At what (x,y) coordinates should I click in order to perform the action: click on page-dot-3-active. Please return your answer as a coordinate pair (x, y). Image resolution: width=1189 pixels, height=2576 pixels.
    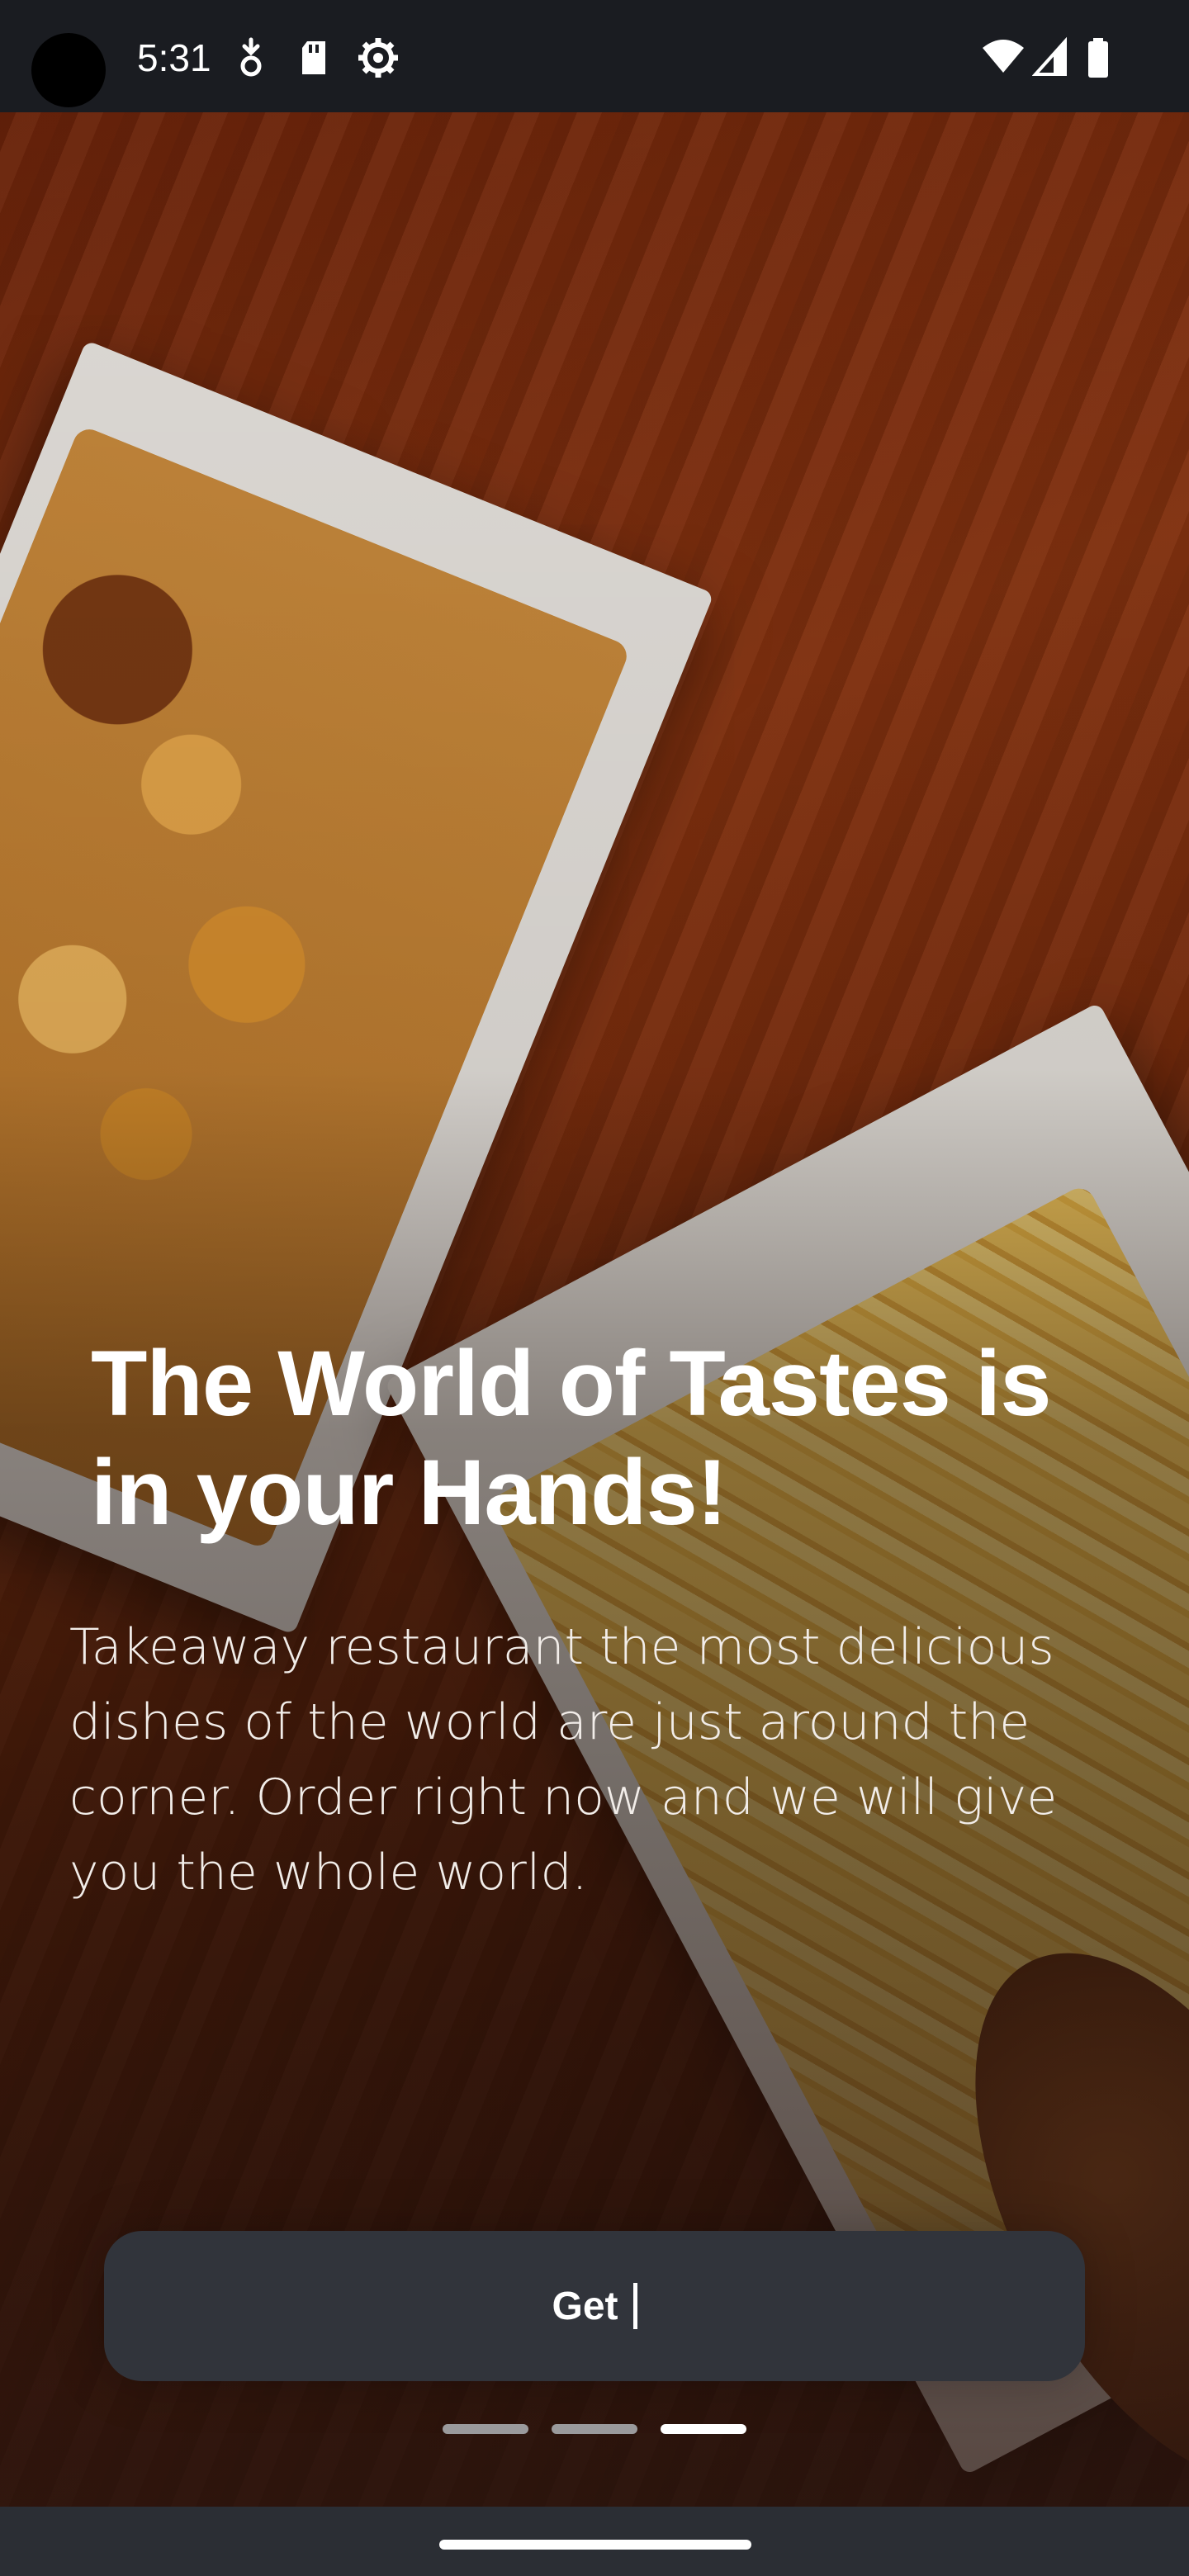
    Looking at the image, I should click on (703, 2429).